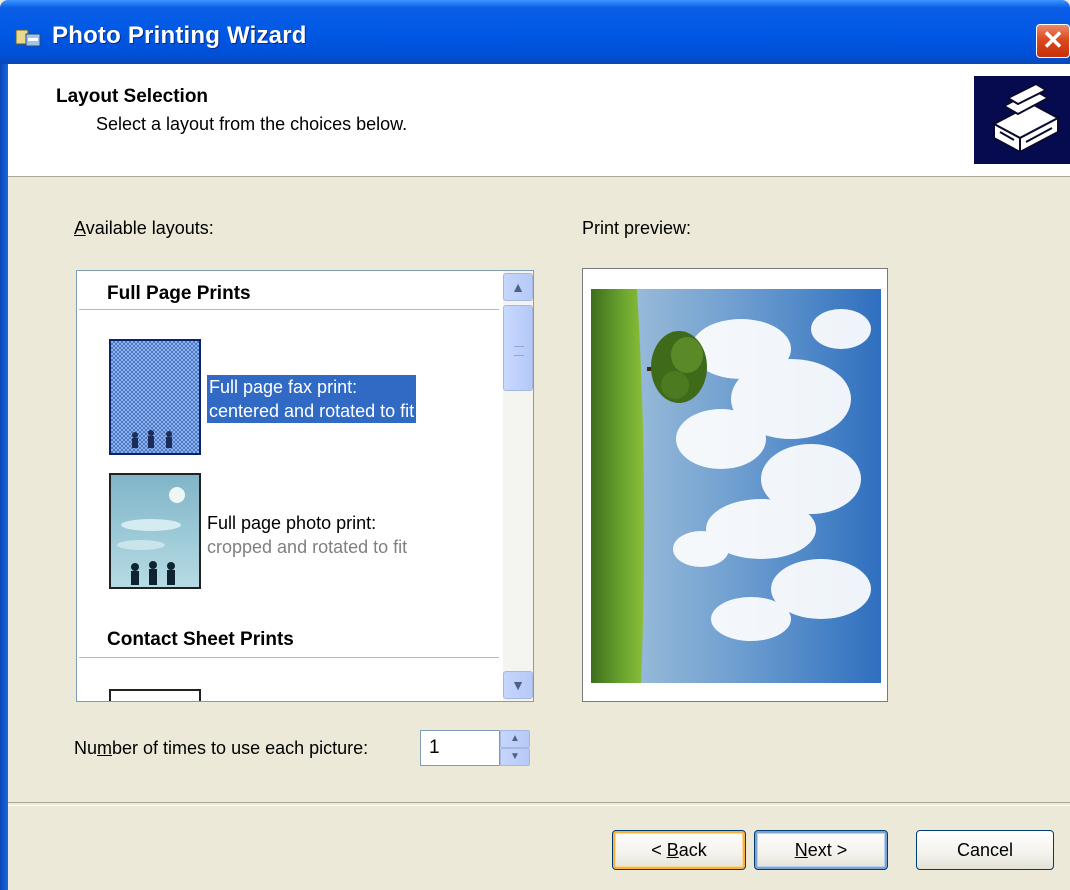  I want to click on close-icon: ✕, so click(1053, 40).